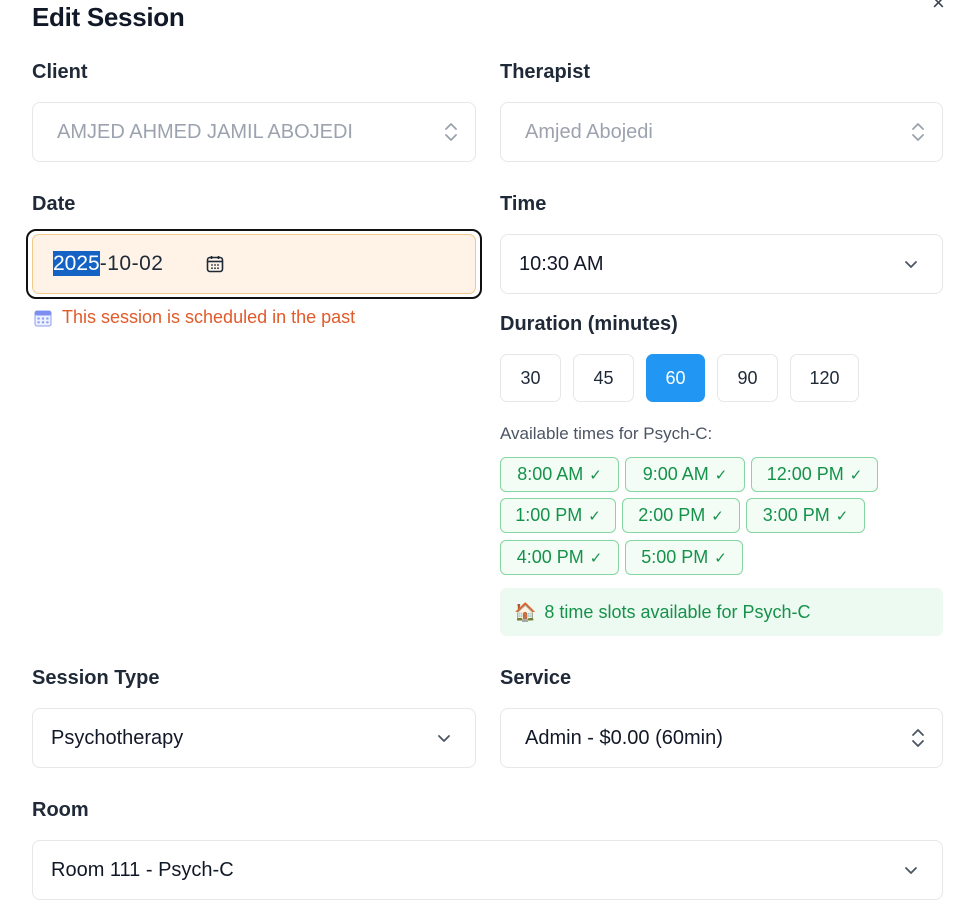  Describe the element at coordinates (545, 72) in the screenshot. I see `therapist-label: Therapist` at that location.